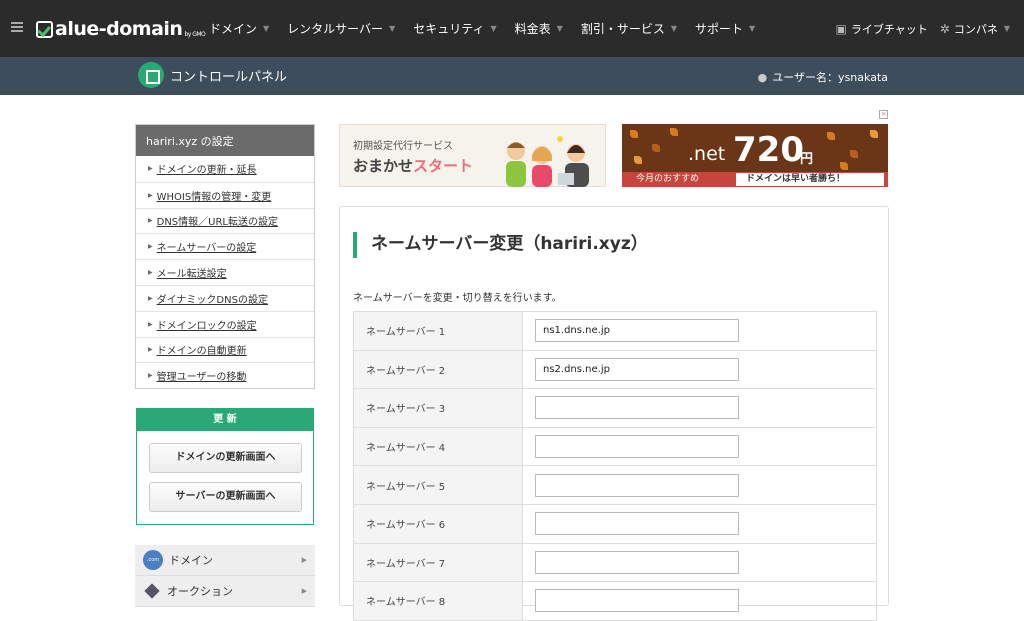 The height and width of the screenshot is (621, 1024). I want to click on nav-discounts: 割引・サービス ▼, so click(629, 28).